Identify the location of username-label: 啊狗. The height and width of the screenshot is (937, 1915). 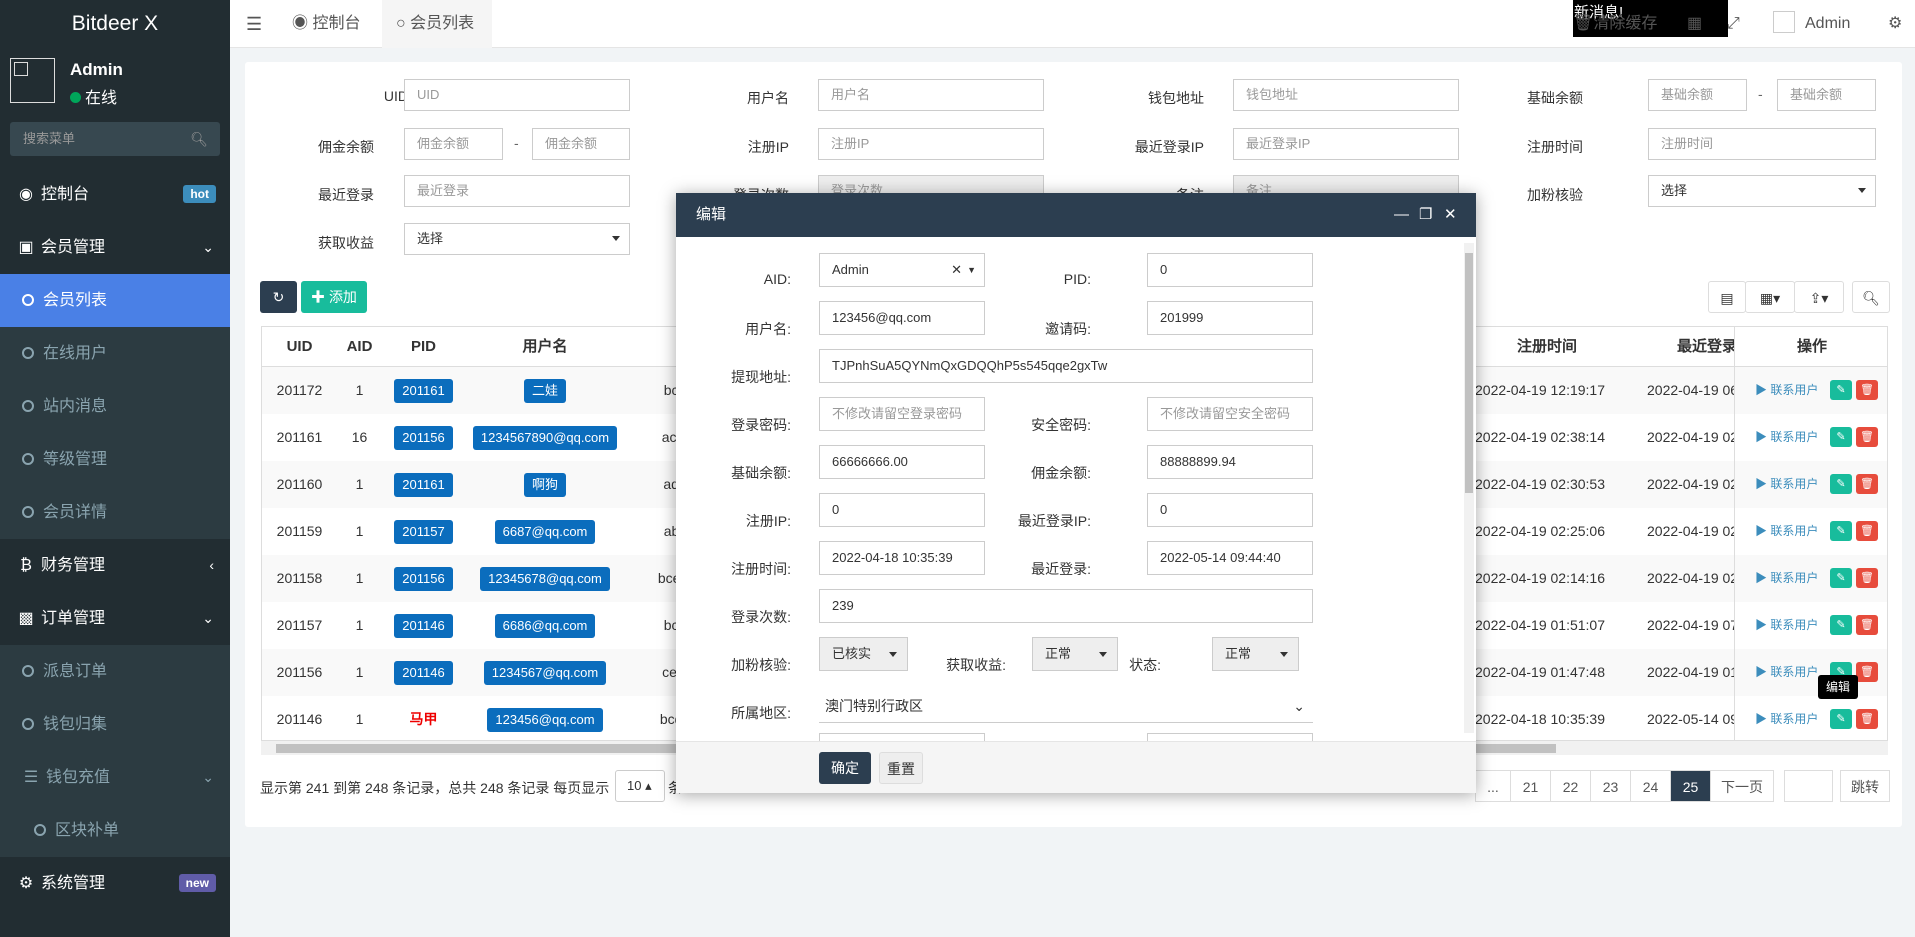
(544, 485).